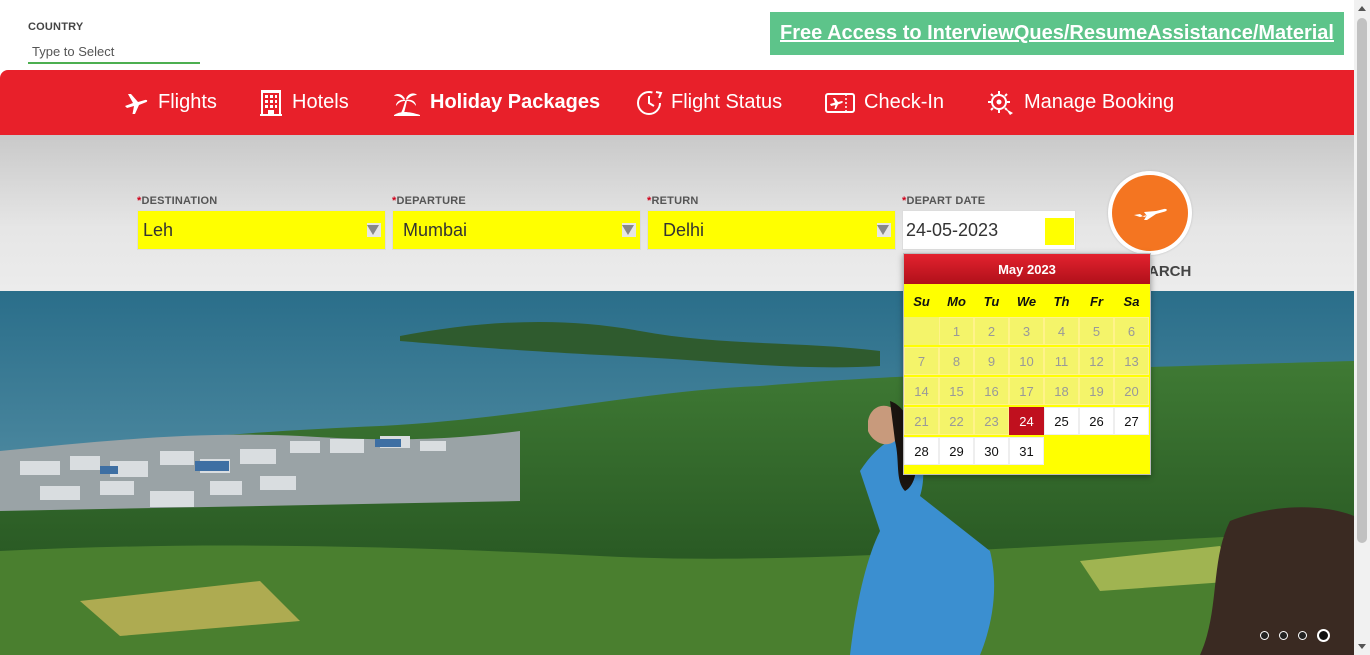 This screenshot has height=655, width=1370. What do you see at coordinates (1026, 391) in the screenshot?
I see `calendar-day-disabled: 17` at bounding box center [1026, 391].